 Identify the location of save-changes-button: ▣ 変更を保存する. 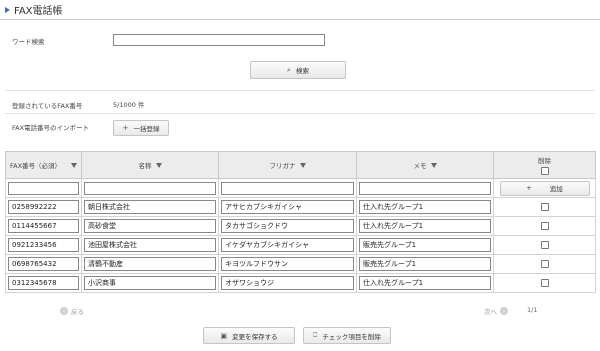
(249, 335).